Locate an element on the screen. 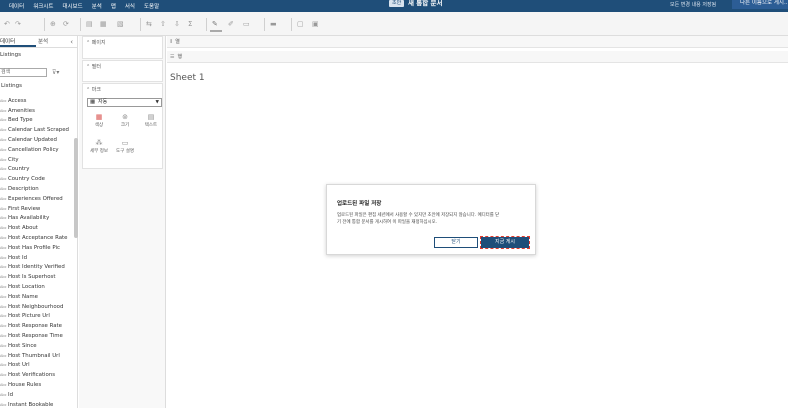  highlight-icon: ✎ is located at coordinates (215, 24).